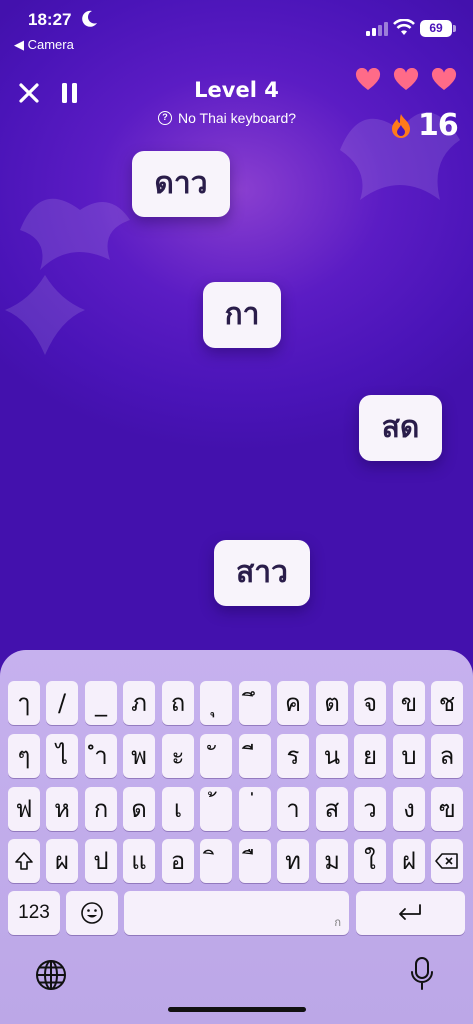  Describe the element at coordinates (44, 45) in the screenshot. I see `back-to-camera-link: ◀ Camera` at that location.